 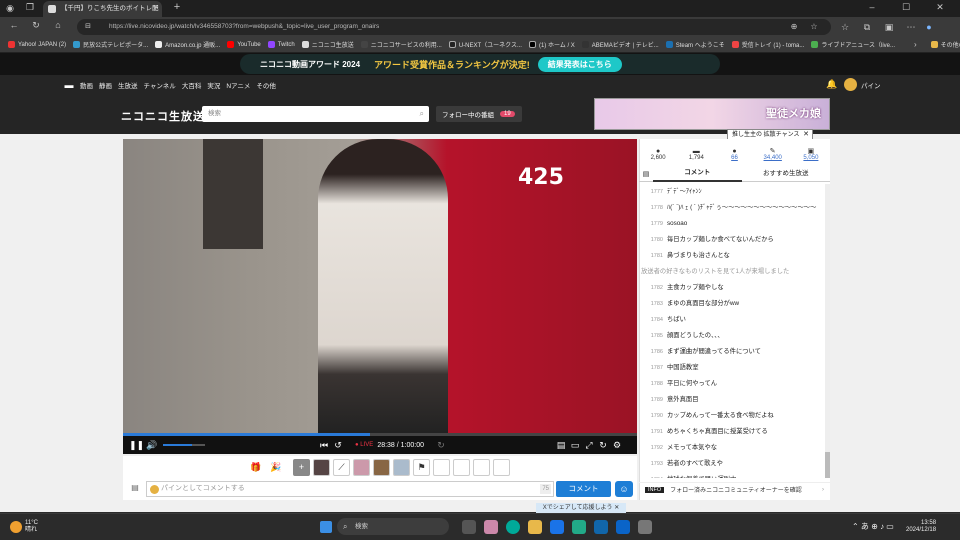 I want to click on search-input: 検索 ⌕, so click(x=315, y=114).